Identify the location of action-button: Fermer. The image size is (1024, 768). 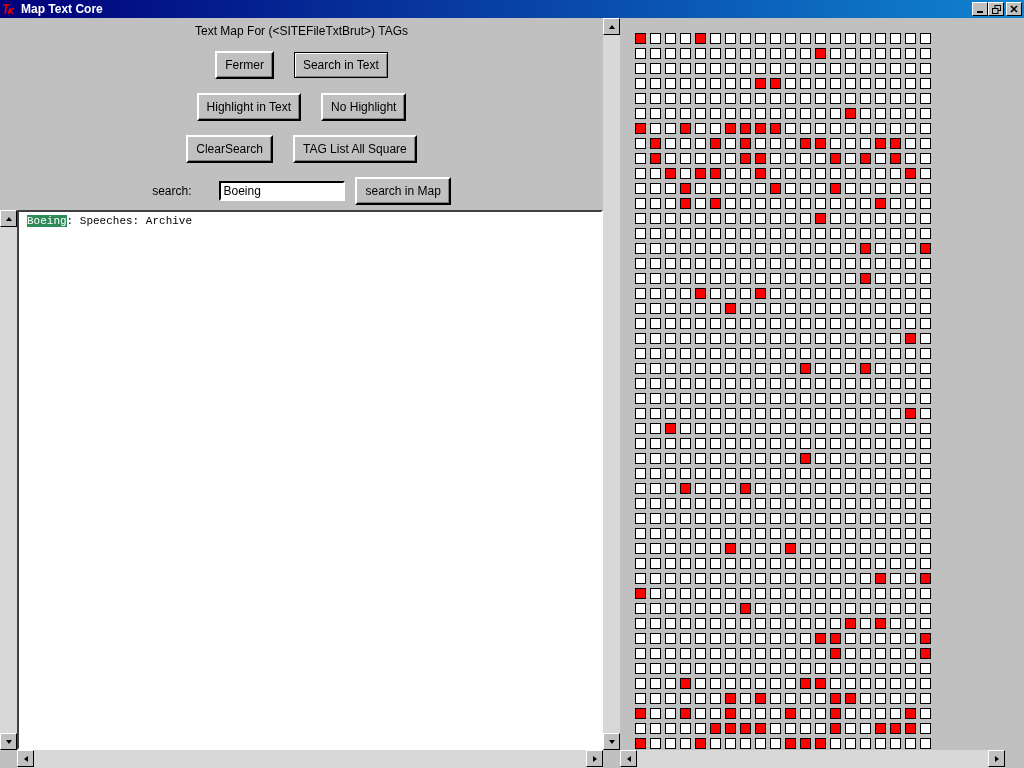
(244, 65).